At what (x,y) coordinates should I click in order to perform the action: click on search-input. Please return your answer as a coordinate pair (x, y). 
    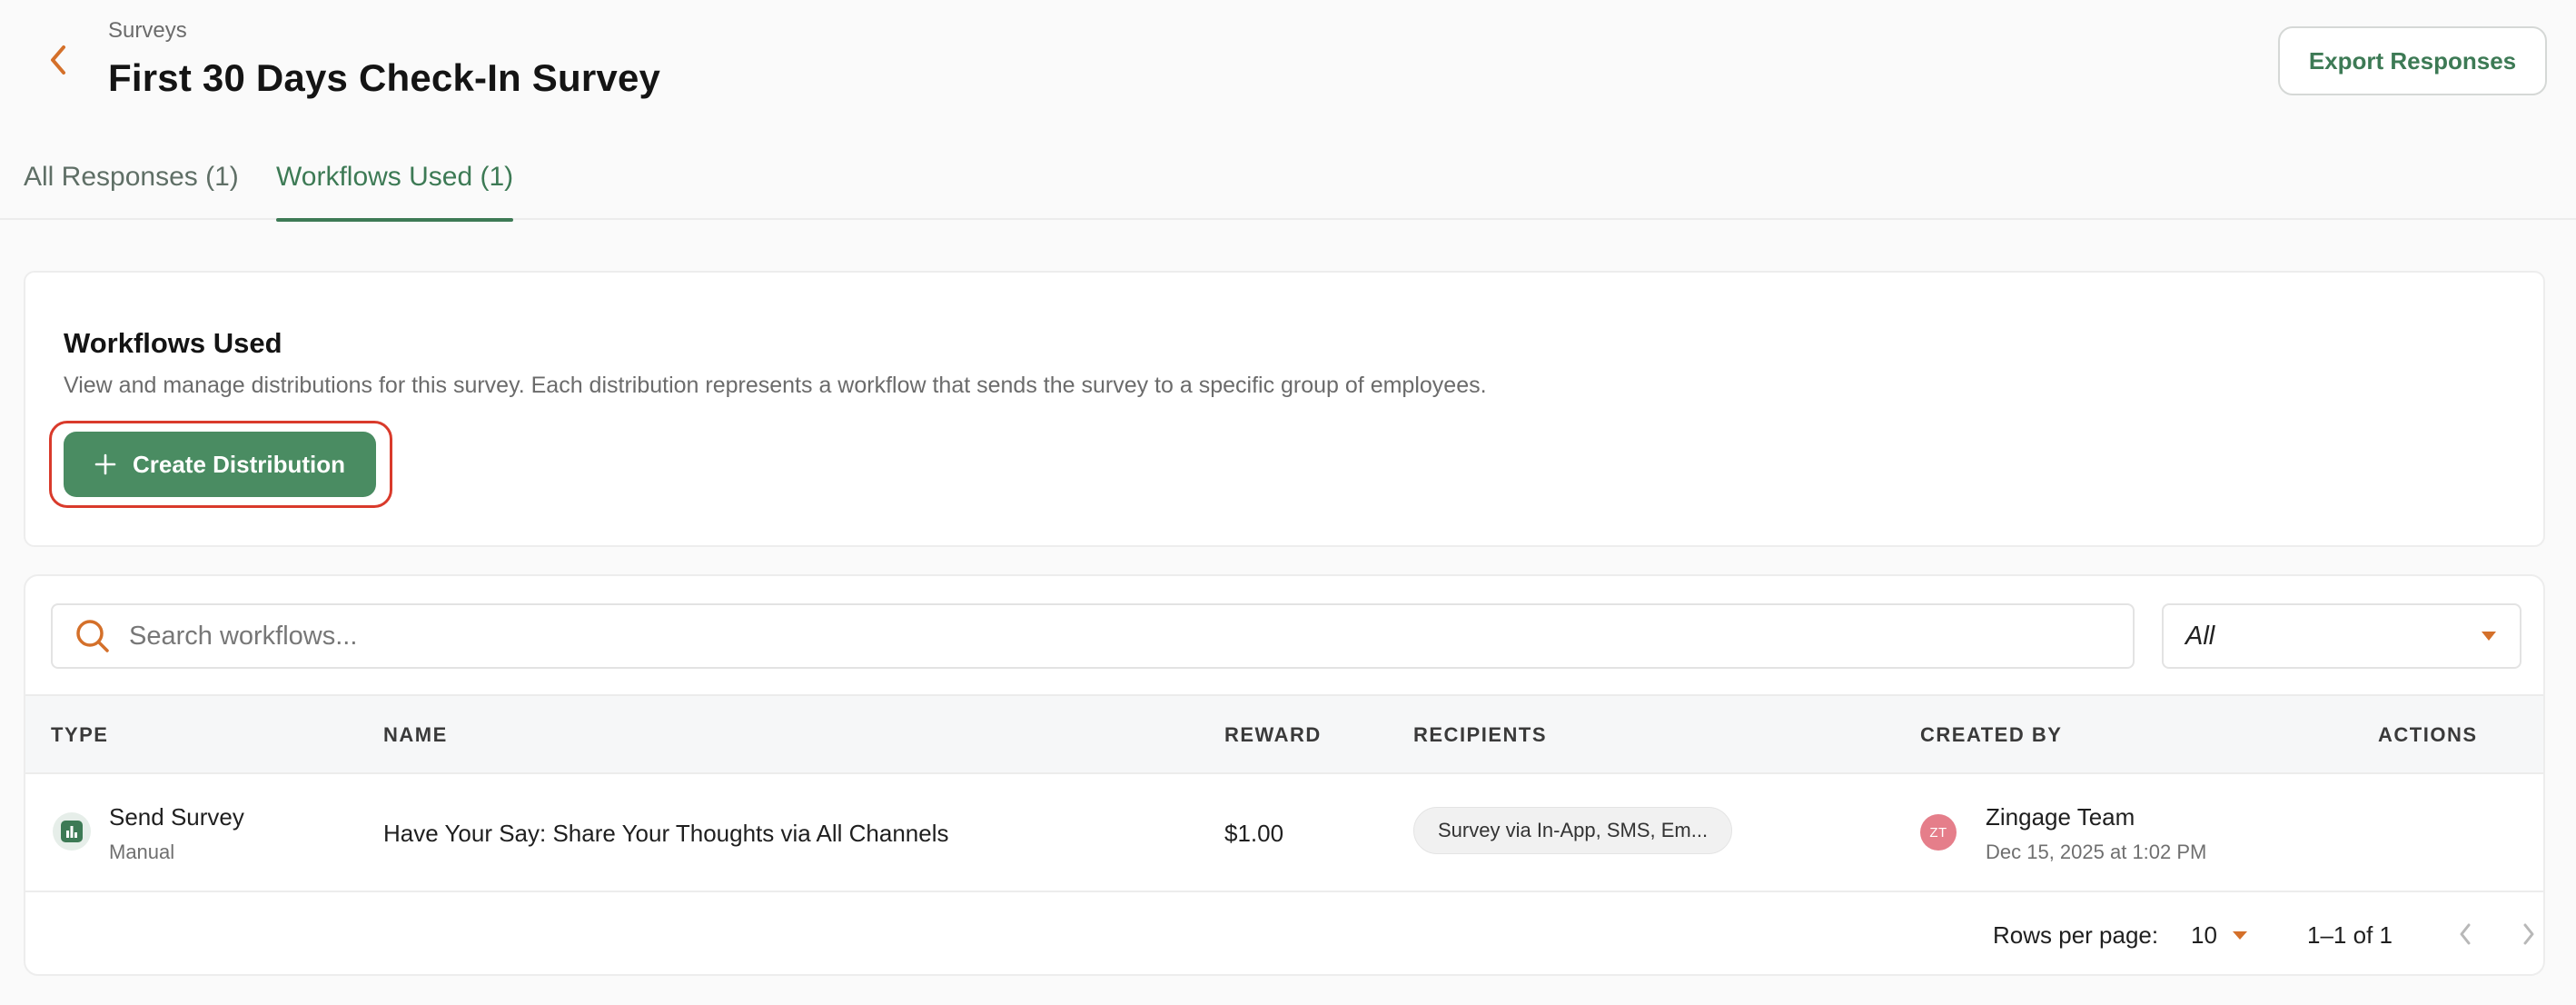
    Looking at the image, I should click on (1128, 636).